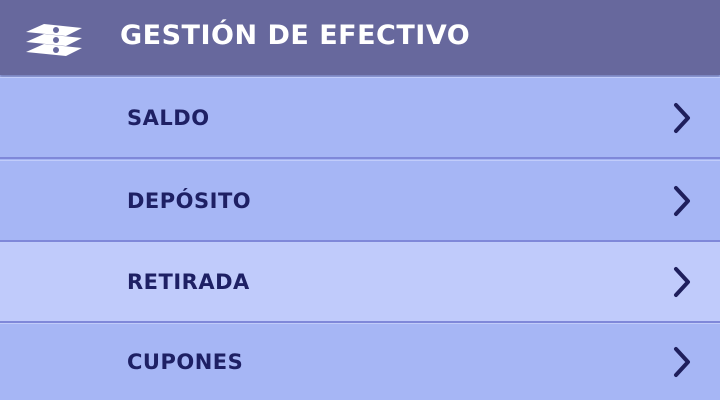 The image size is (720, 400). I want to click on menu-item-label: CUPONES, so click(185, 362).